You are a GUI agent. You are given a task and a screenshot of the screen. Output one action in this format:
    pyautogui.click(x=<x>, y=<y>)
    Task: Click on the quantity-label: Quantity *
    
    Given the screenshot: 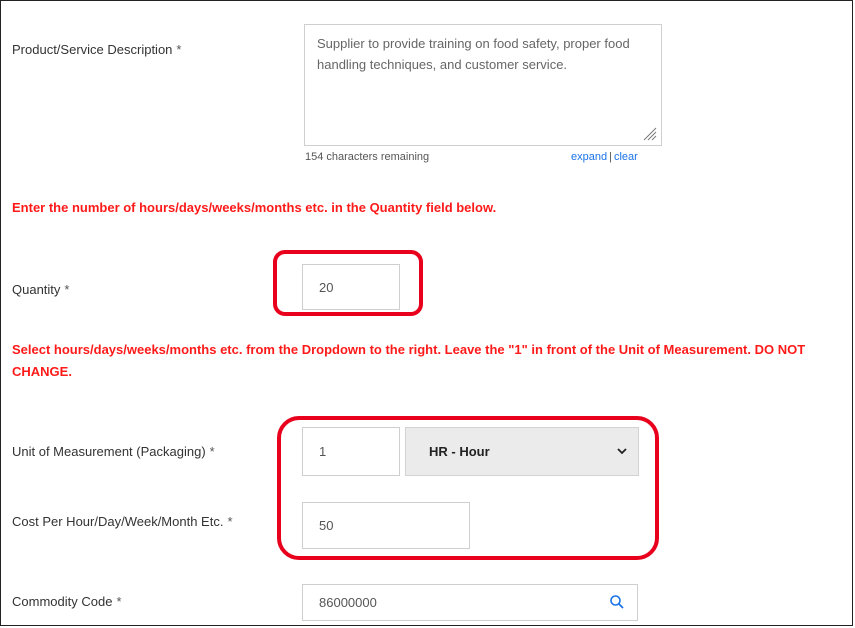 What is the action you would take?
    pyautogui.click(x=40, y=289)
    